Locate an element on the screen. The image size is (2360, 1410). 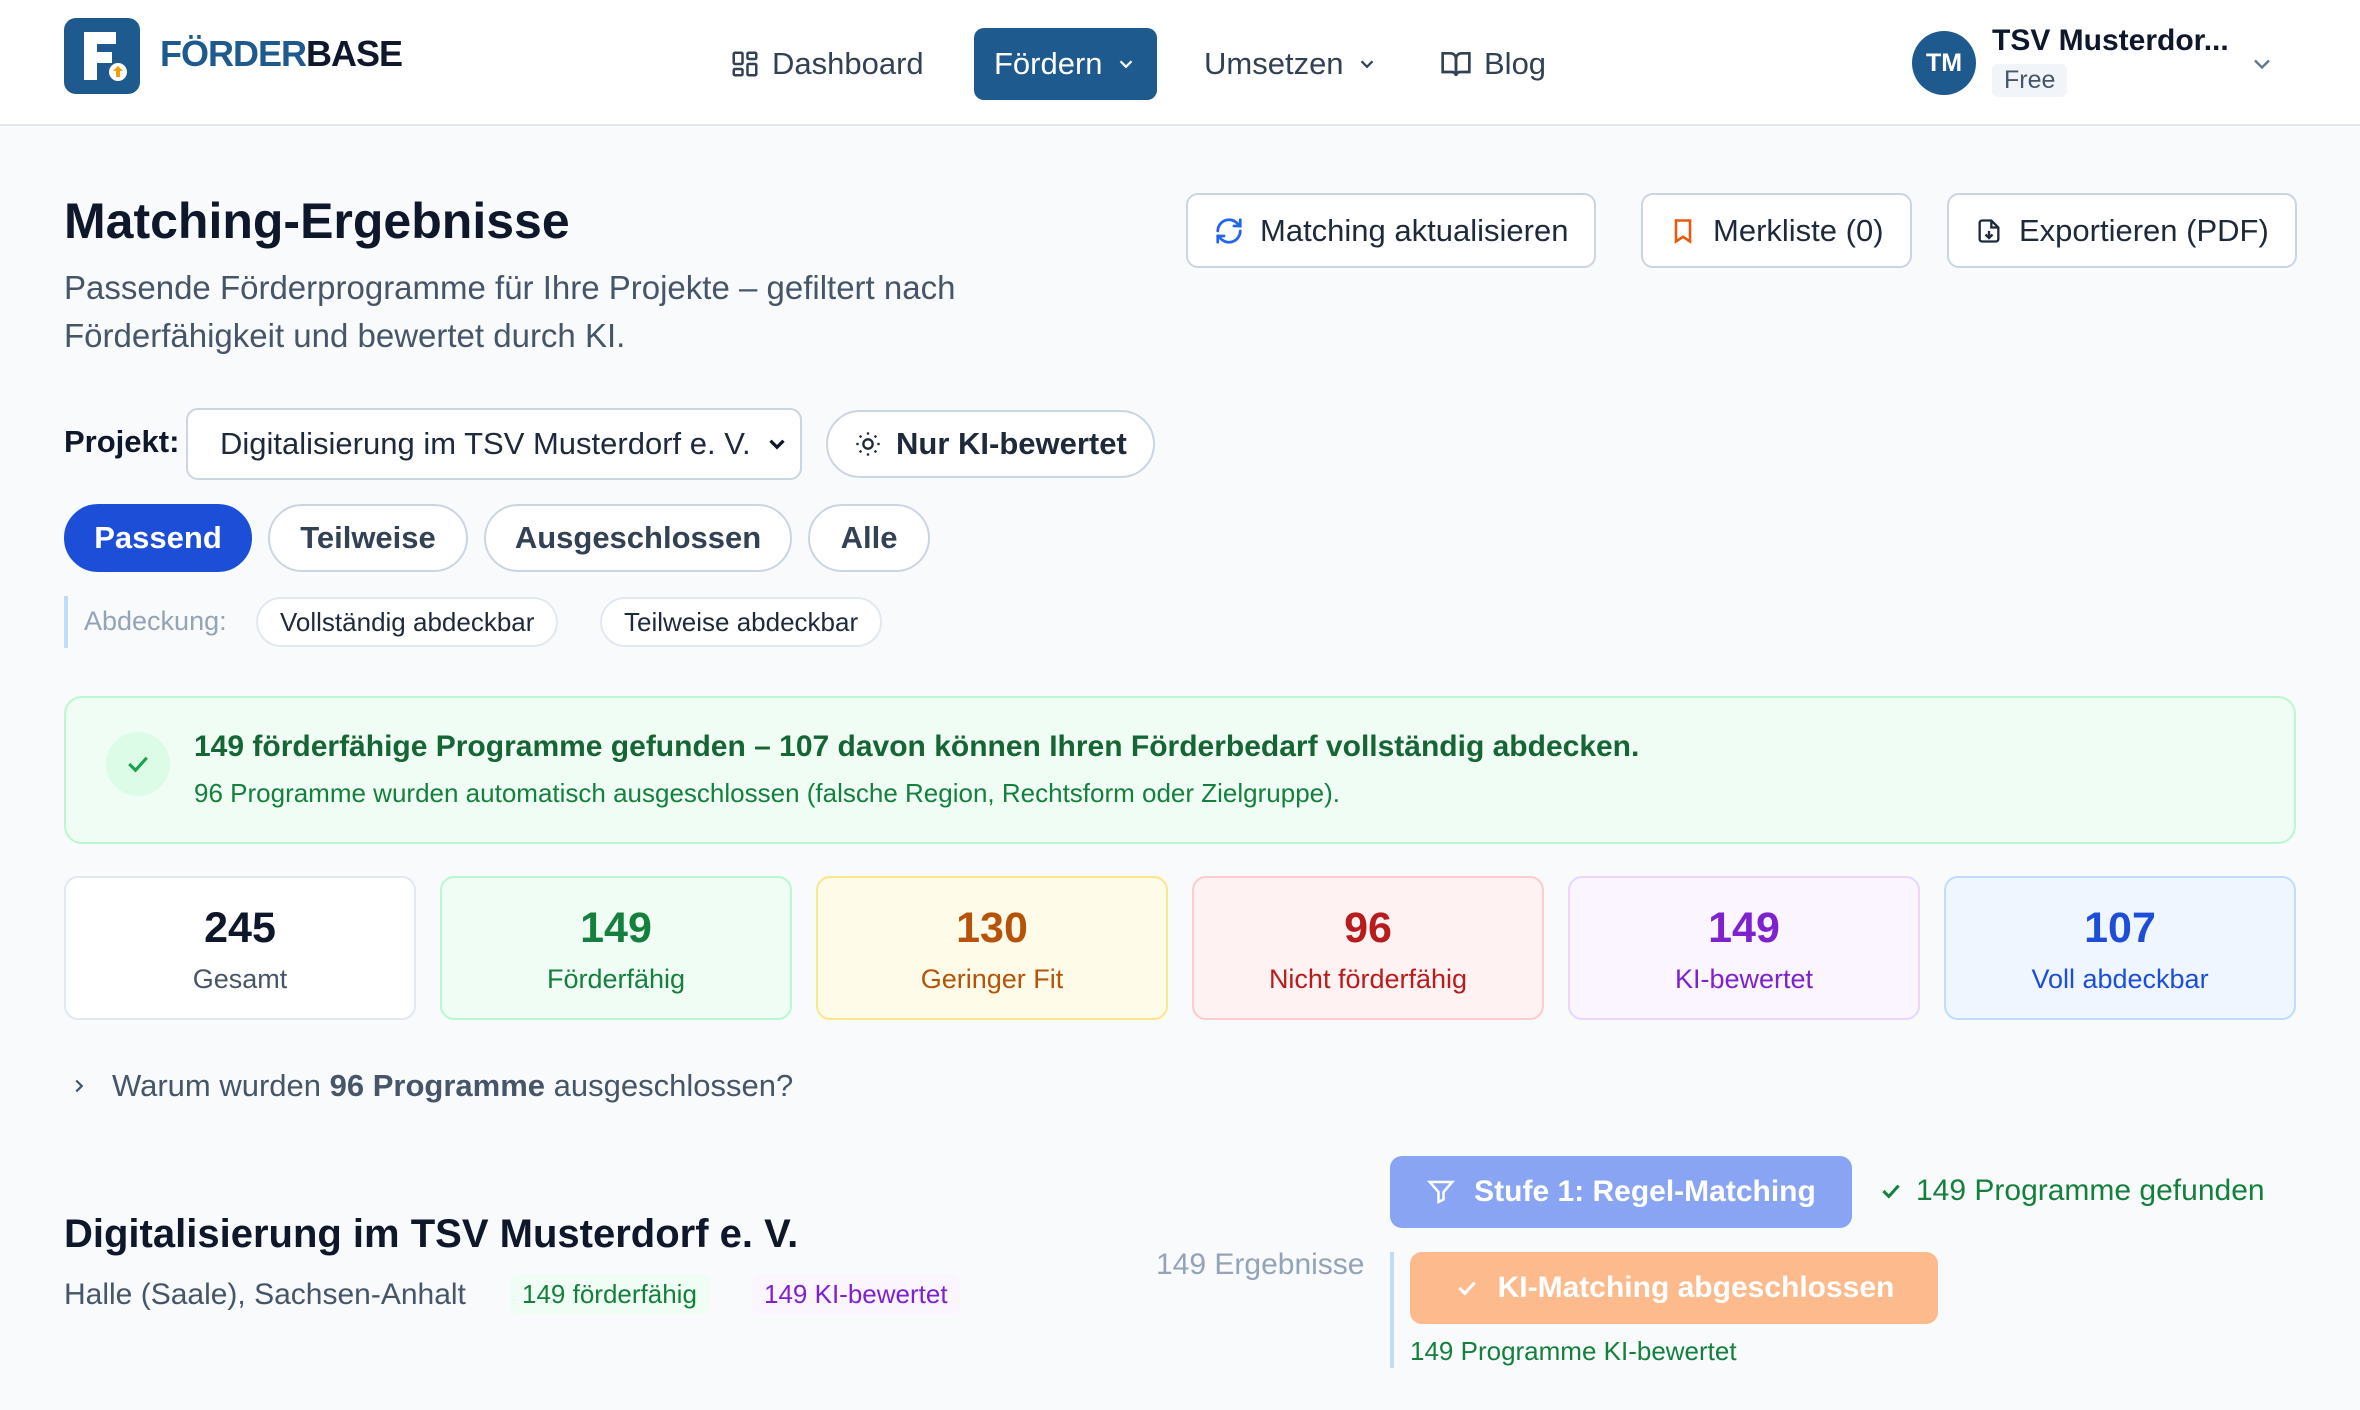
coverage-label: Abdeckung: is located at coordinates (155, 621).